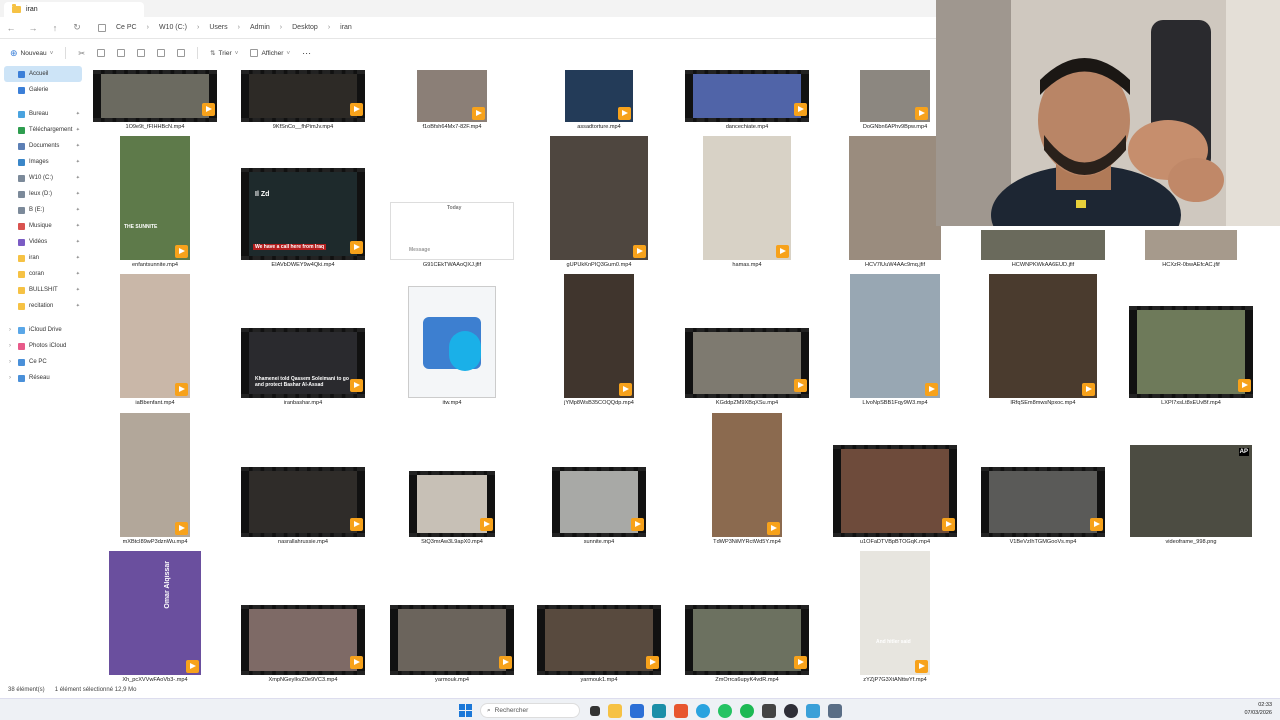 This screenshot has width=1280, height=720. I want to click on brave-icon, so click(681, 710).